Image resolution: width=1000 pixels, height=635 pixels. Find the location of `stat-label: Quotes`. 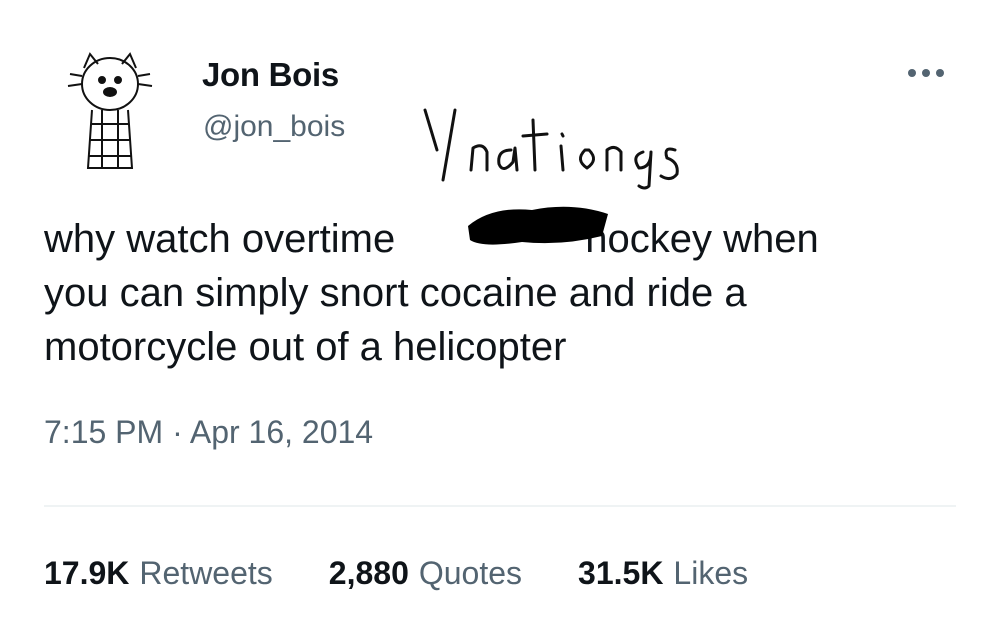

stat-label: Quotes is located at coordinates (470, 573).